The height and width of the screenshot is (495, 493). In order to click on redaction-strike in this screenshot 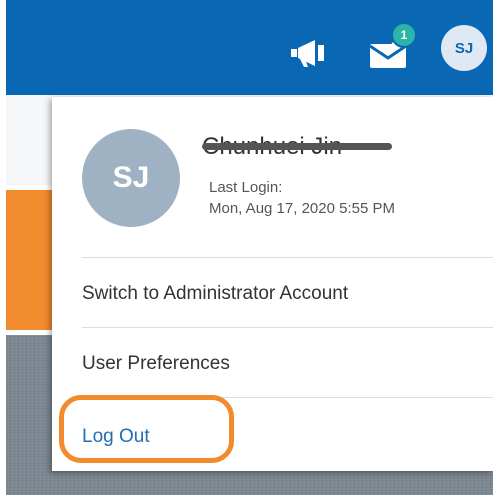, I will do `click(297, 146)`.